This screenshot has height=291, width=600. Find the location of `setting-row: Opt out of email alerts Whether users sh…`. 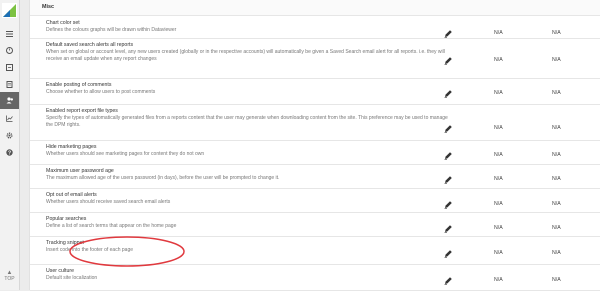

setting-row: Opt out of email alerts Whether users sh… is located at coordinates (315, 200).